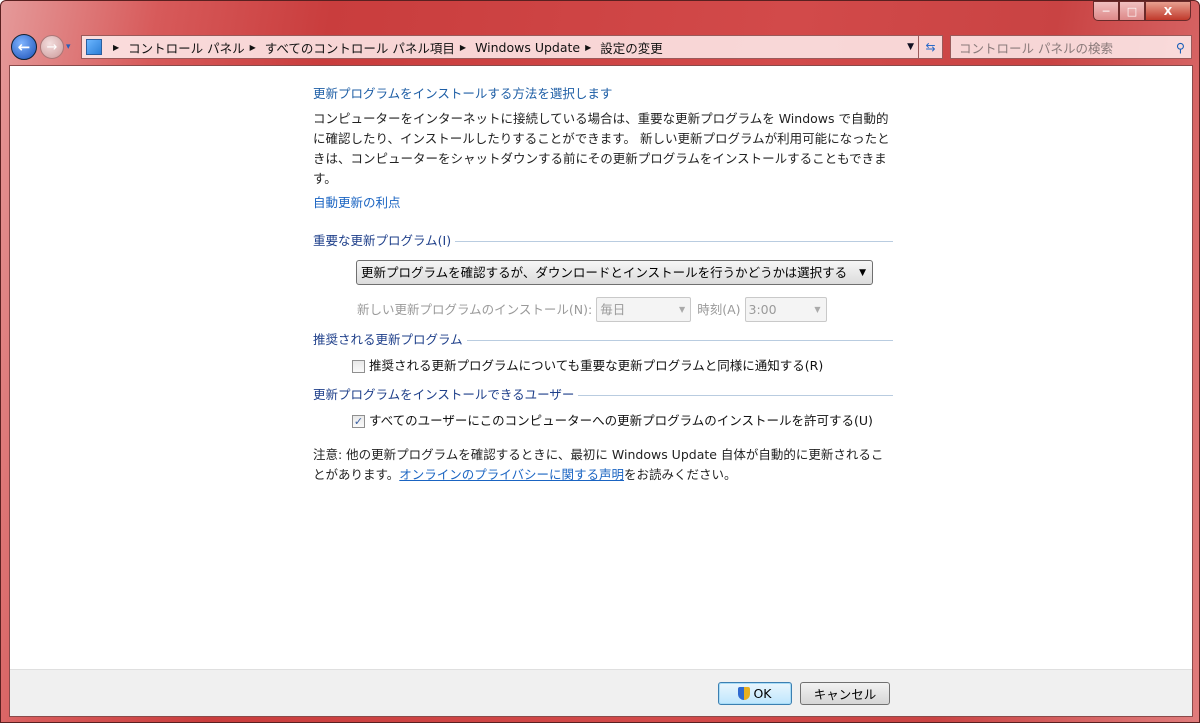 The image size is (1200, 723). I want to click on search-input: コントロール パネルの検索 ⚲, so click(1071, 47).